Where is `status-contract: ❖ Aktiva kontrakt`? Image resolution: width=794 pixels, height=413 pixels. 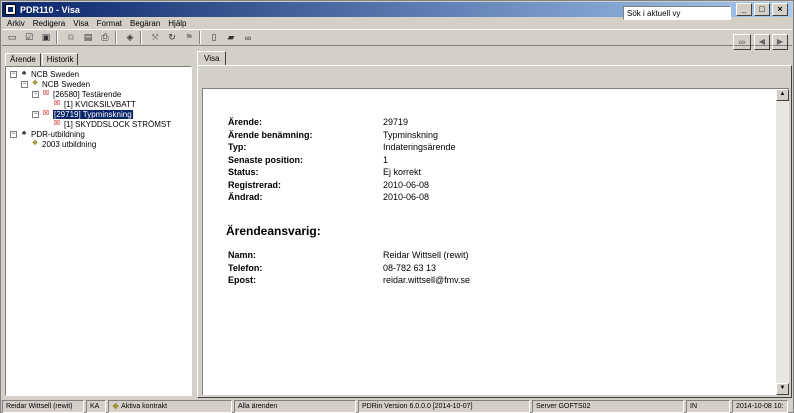 status-contract: ❖ Aktiva kontrakt is located at coordinates (170, 406).